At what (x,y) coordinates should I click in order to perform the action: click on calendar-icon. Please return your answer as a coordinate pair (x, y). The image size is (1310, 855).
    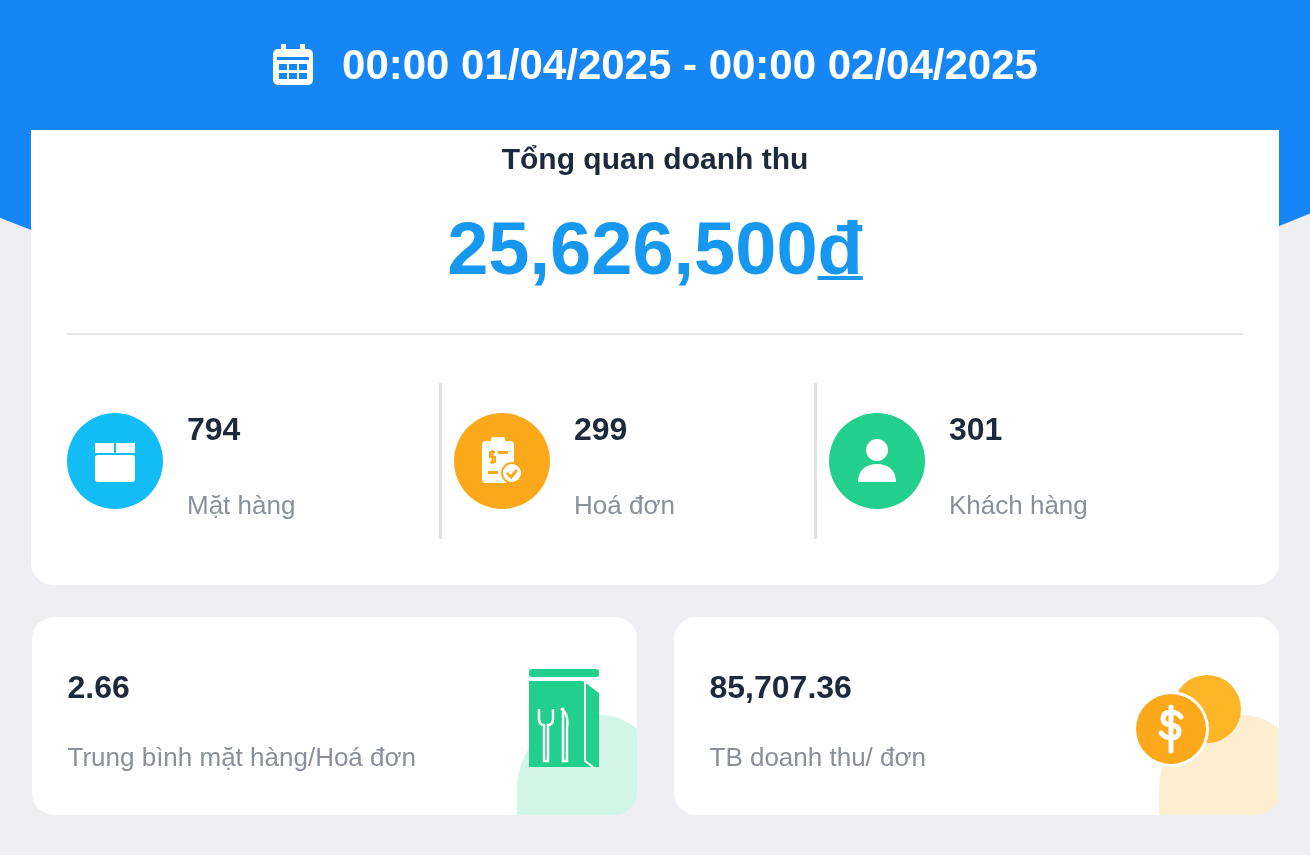
    Looking at the image, I should click on (293, 65).